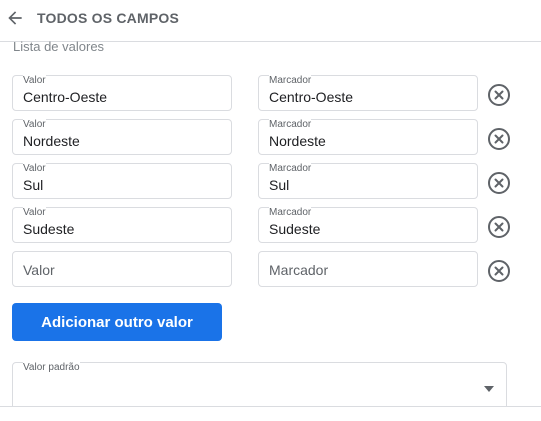 The image size is (541, 421). Describe the element at coordinates (108, 18) in the screenshot. I see `page-title: TODOS OS CAMPOS` at that location.